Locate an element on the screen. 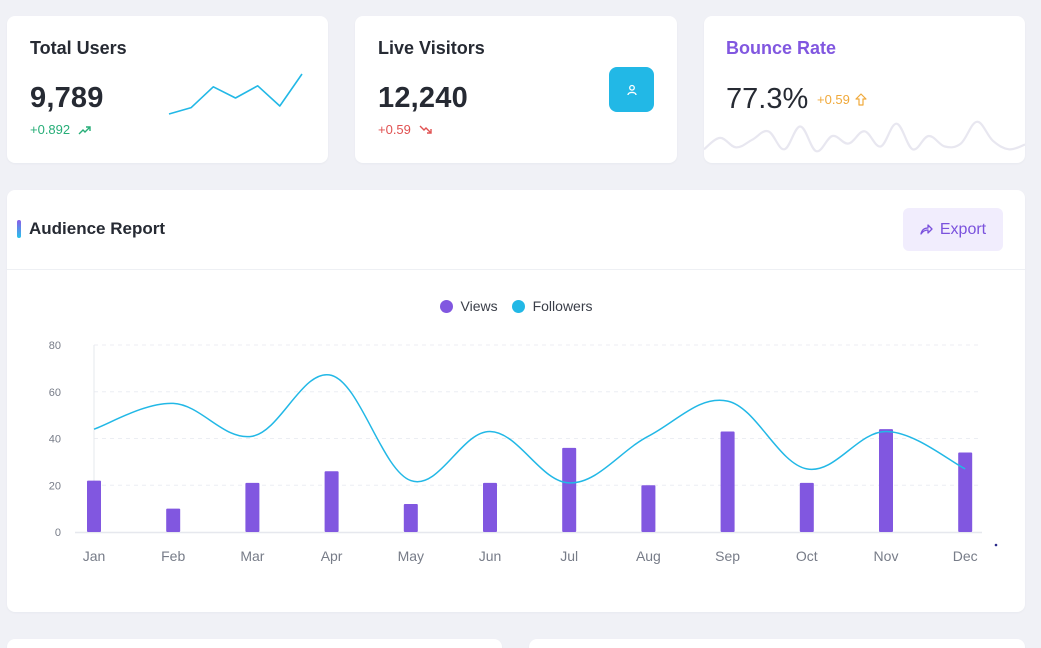 This screenshot has width=1041, height=648. x-tick-label: May is located at coordinates (411, 556).